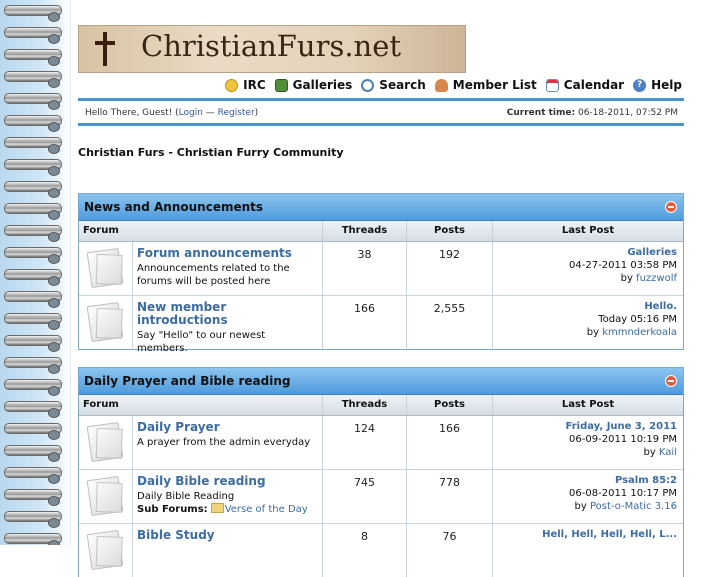  I want to click on site-logo: ChristianFurs.net, so click(272, 49).